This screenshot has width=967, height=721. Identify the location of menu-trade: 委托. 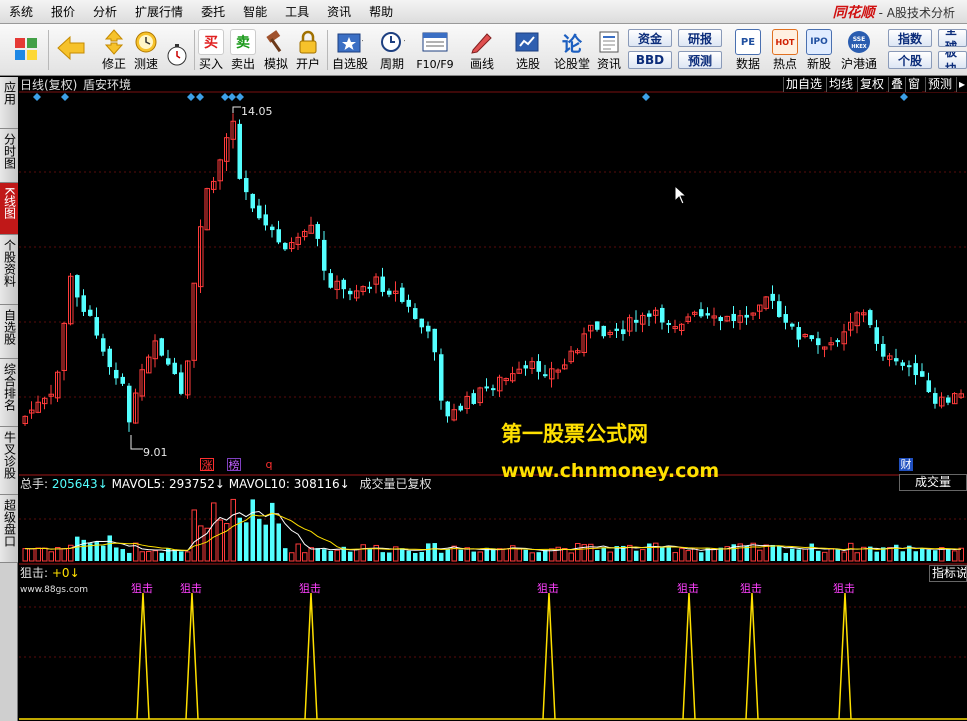
(213, 12).